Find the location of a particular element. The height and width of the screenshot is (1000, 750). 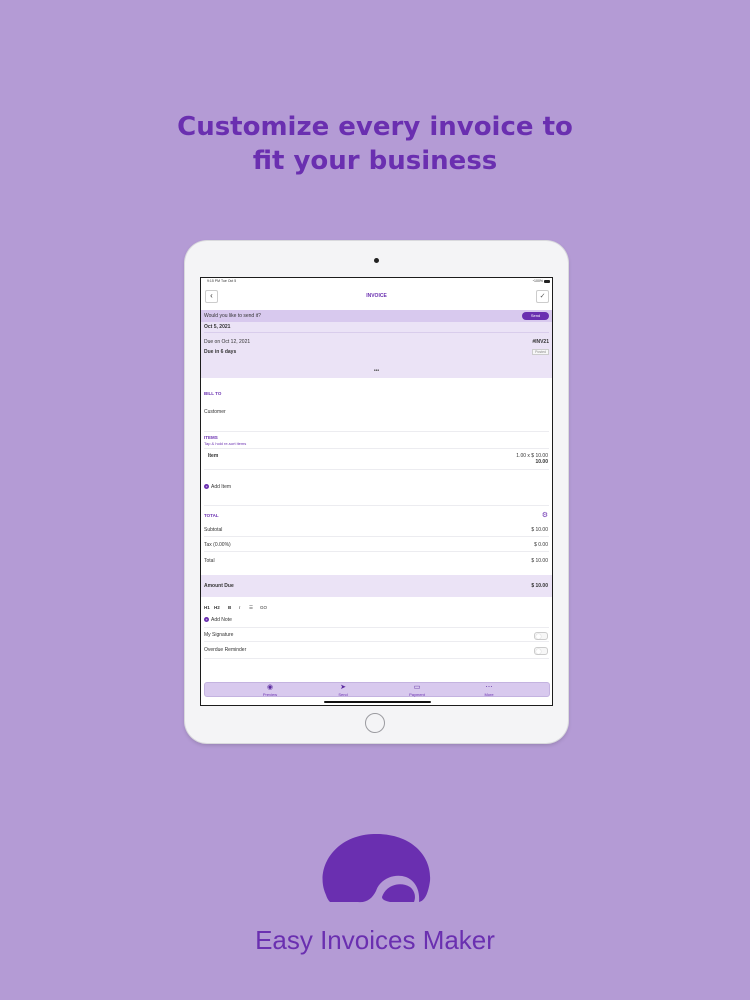

headline-line-2: fit your business is located at coordinates (375, 161).